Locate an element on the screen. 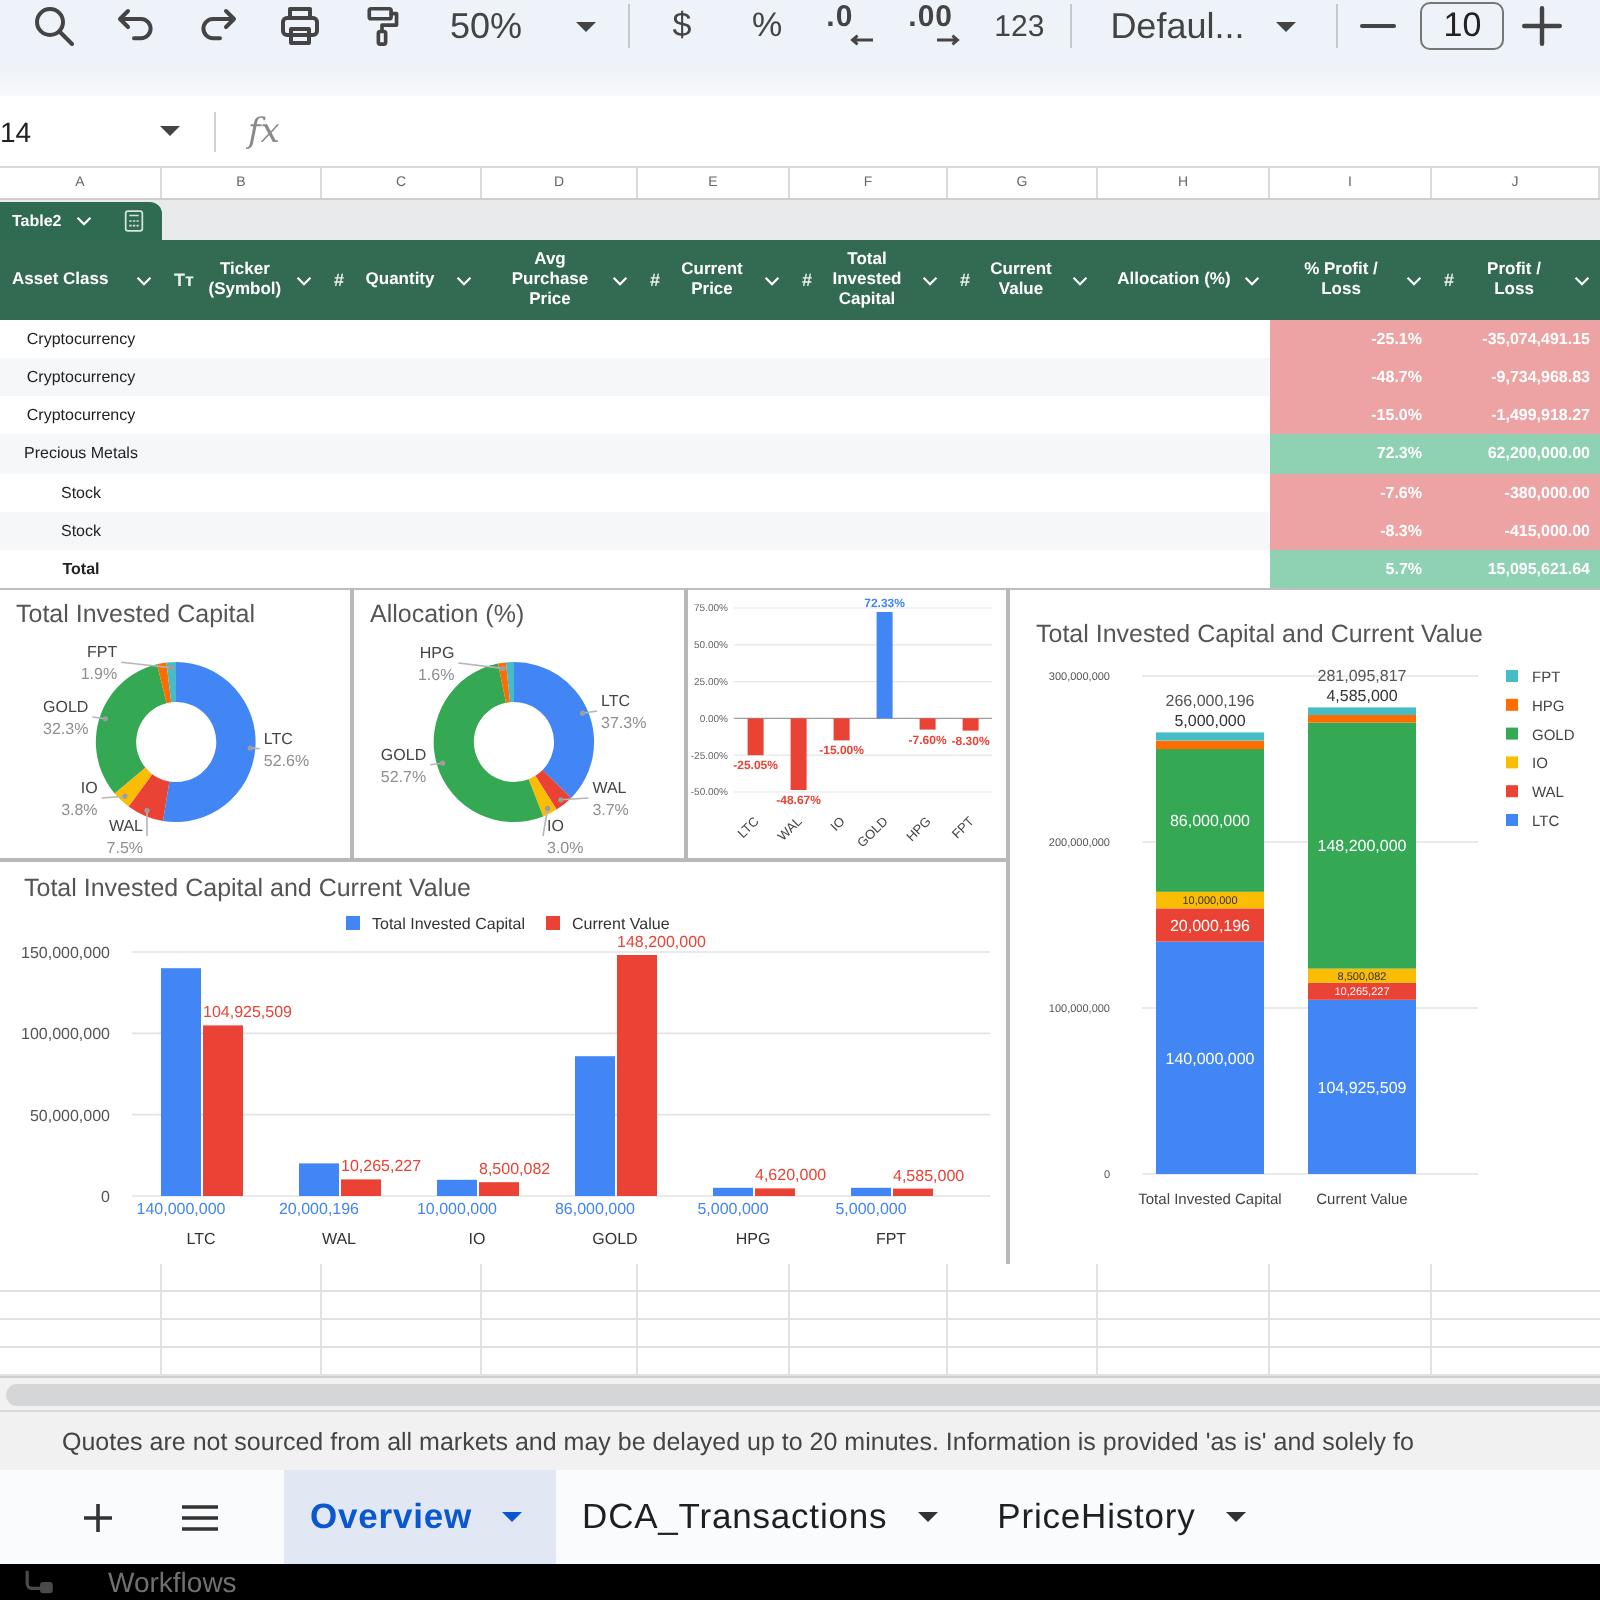 This screenshot has width=1600, height=1600. increase-font-size-button is located at coordinates (1542, 26).